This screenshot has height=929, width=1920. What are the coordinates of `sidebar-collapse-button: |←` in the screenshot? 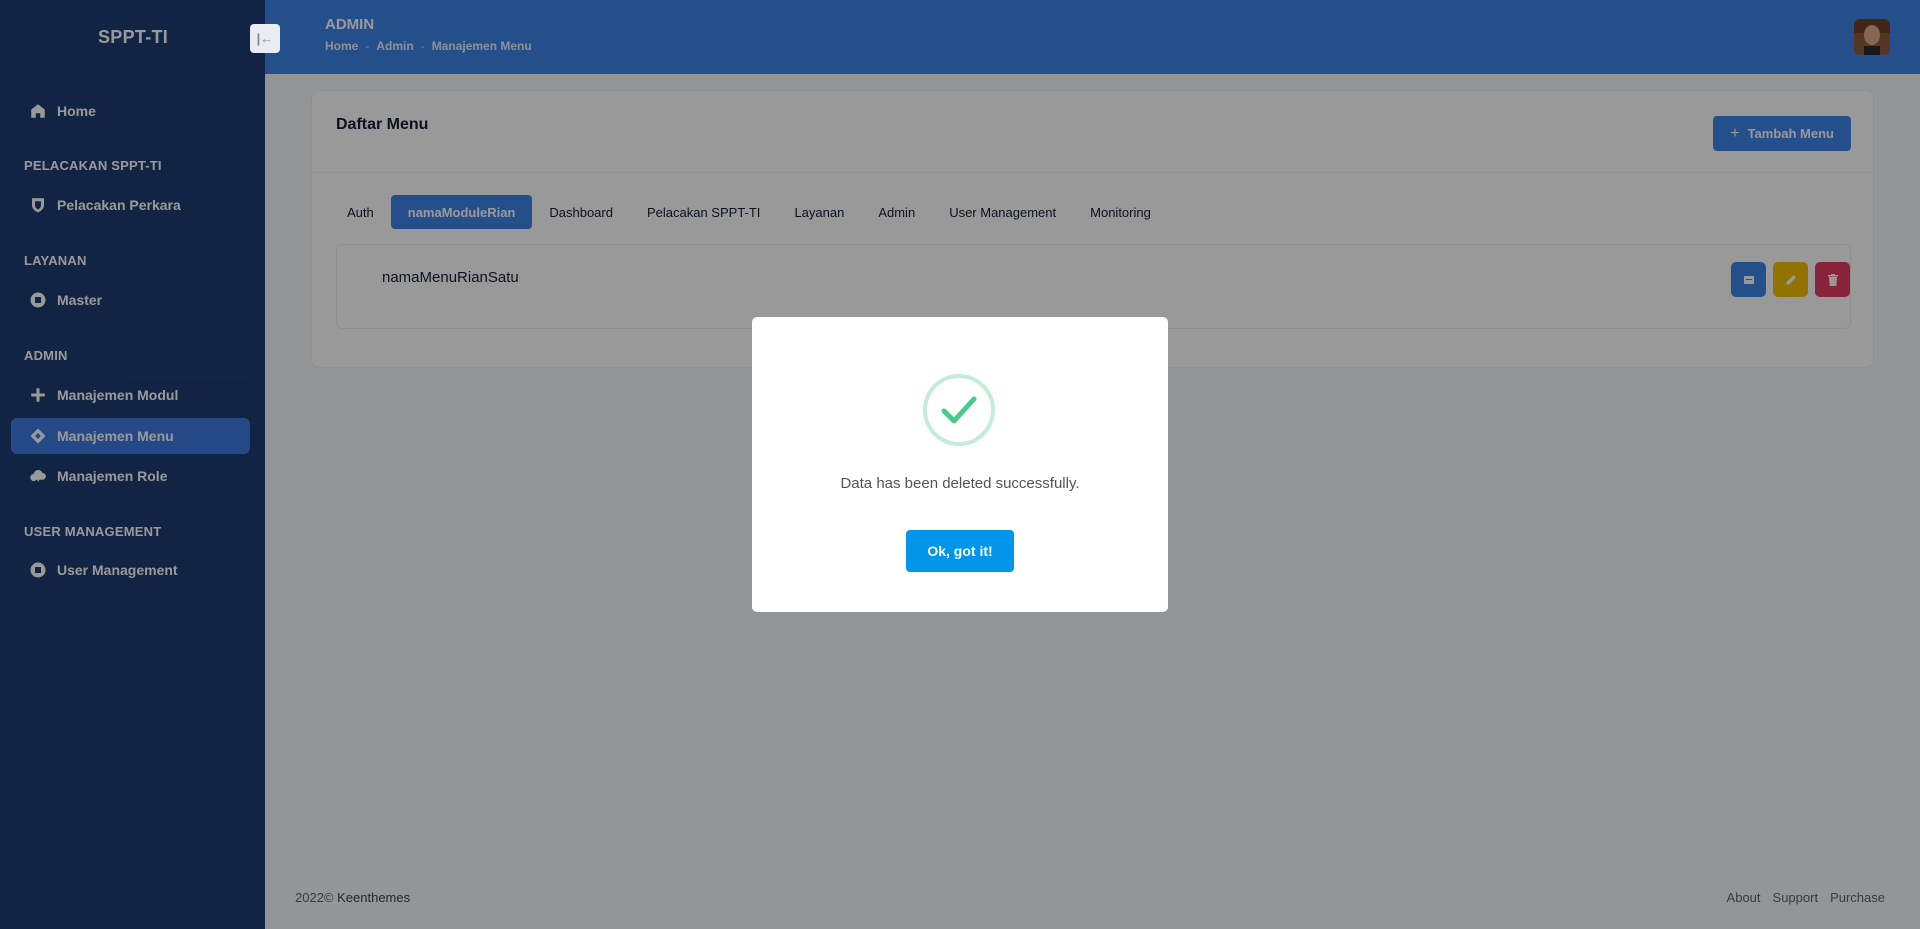 It's located at (265, 38).